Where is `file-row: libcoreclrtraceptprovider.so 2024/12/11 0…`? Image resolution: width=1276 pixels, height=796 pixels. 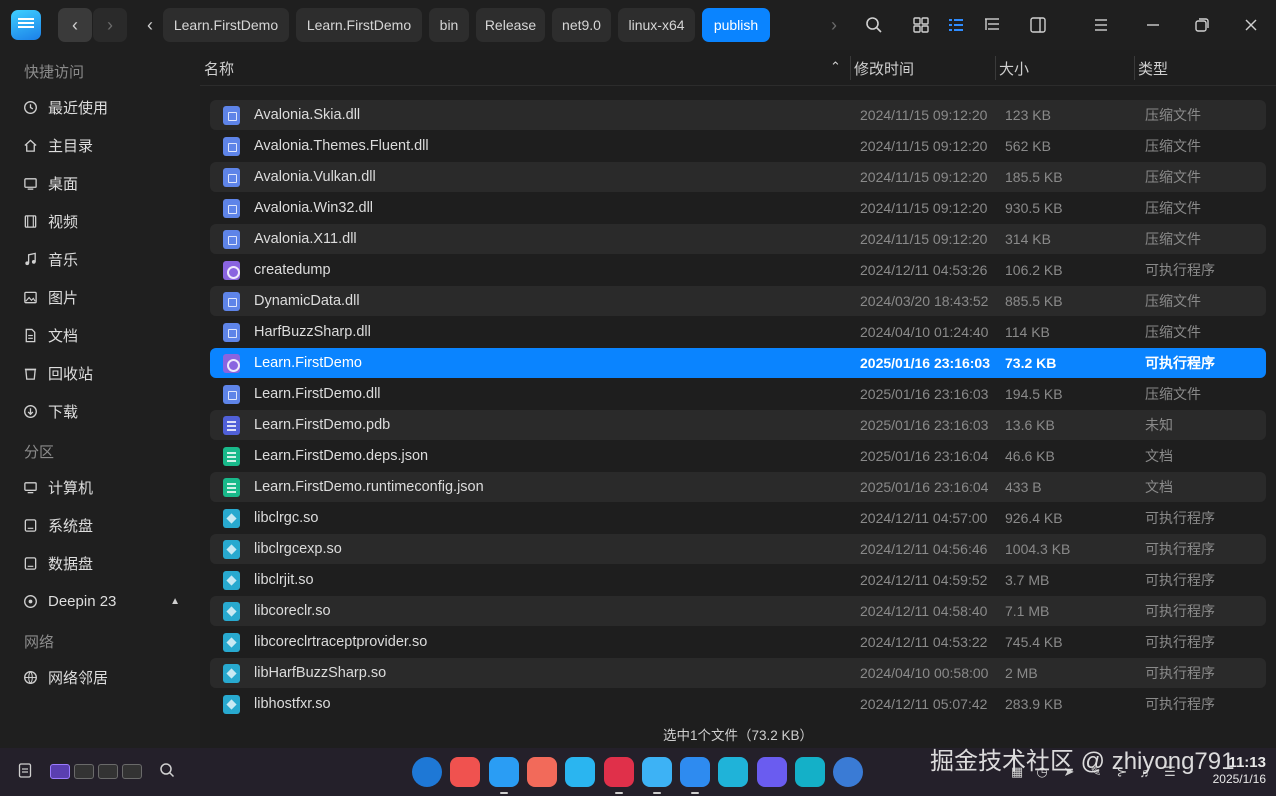 file-row: libcoreclrtraceptprovider.so 2024/12/11 0… is located at coordinates (738, 642).